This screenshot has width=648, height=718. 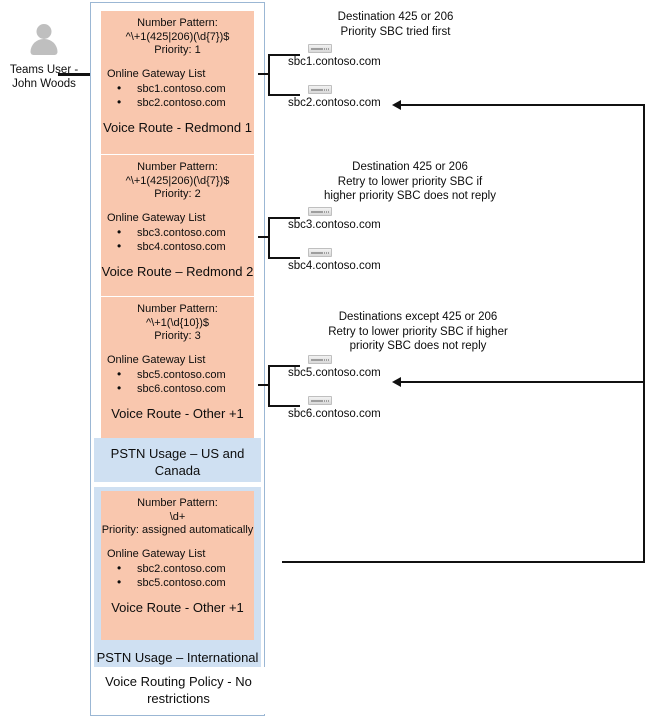 I want to click on gateway-list: sbc2.contoso.com sbc5.contoso.com, so click(x=177, y=575).